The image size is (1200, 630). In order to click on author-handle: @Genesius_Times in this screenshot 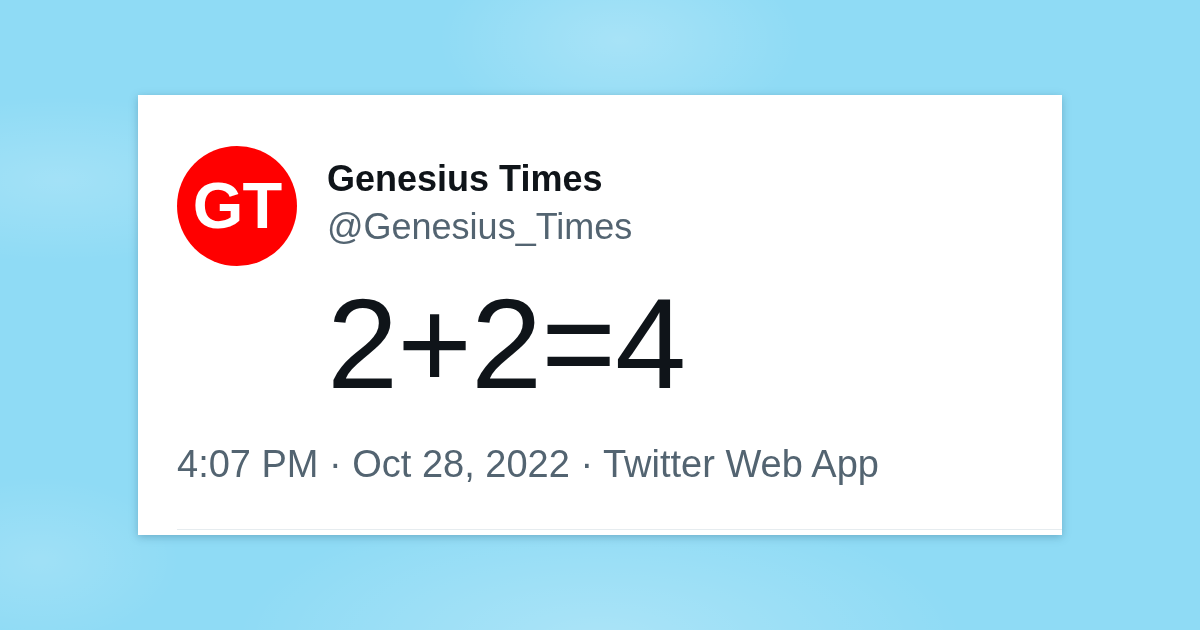, I will do `click(480, 227)`.